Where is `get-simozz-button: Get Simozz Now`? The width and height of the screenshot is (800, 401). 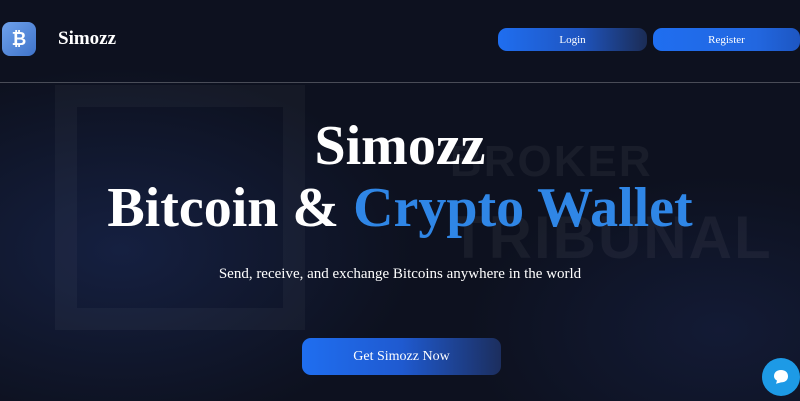
get-simozz-button: Get Simozz Now is located at coordinates (401, 356).